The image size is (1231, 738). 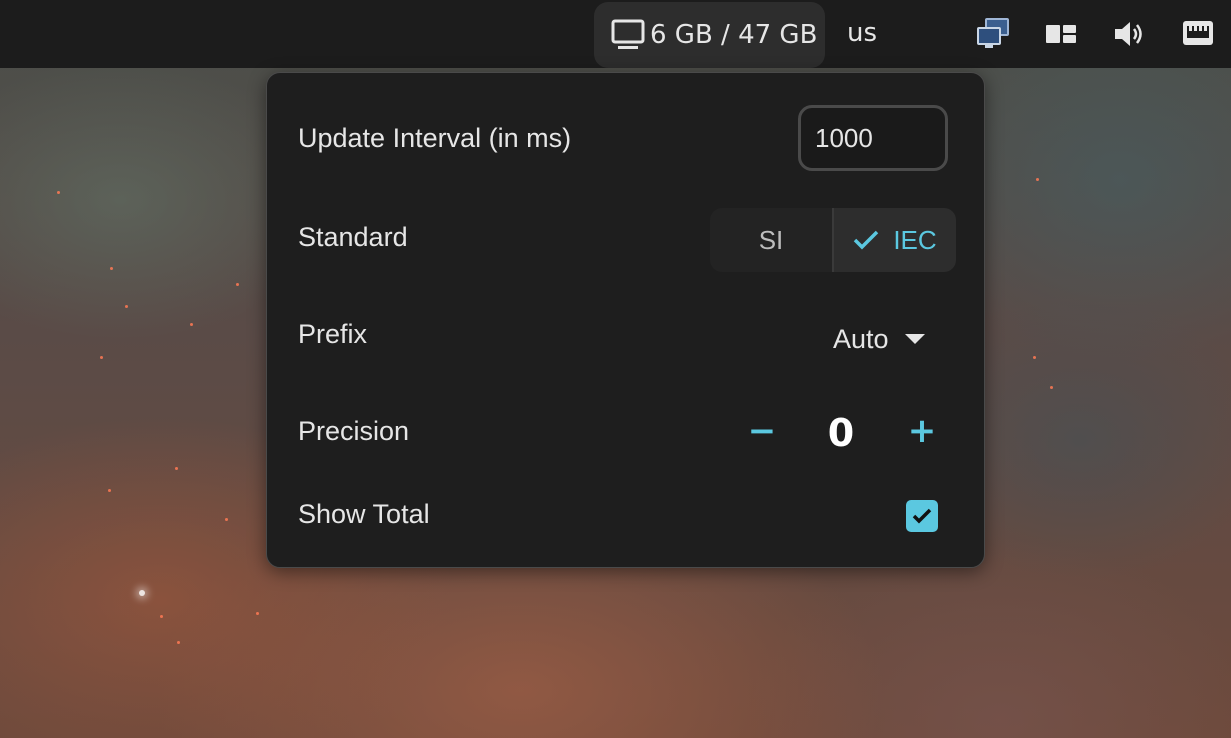 What do you see at coordinates (435, 138) in the screenshot?
I see `update-interval-label: Update Interval (in ms)` at bounding box center [435, 138].